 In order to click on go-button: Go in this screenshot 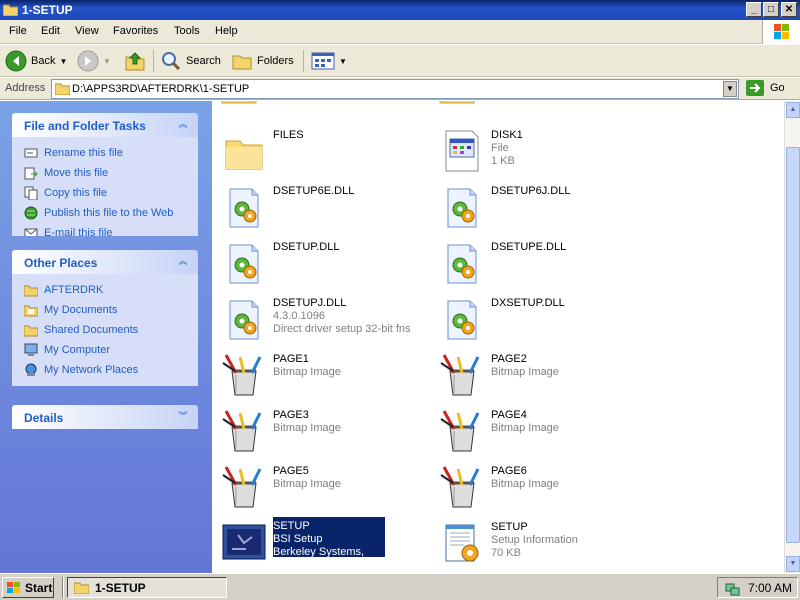, I will do `click(765, 88)`.